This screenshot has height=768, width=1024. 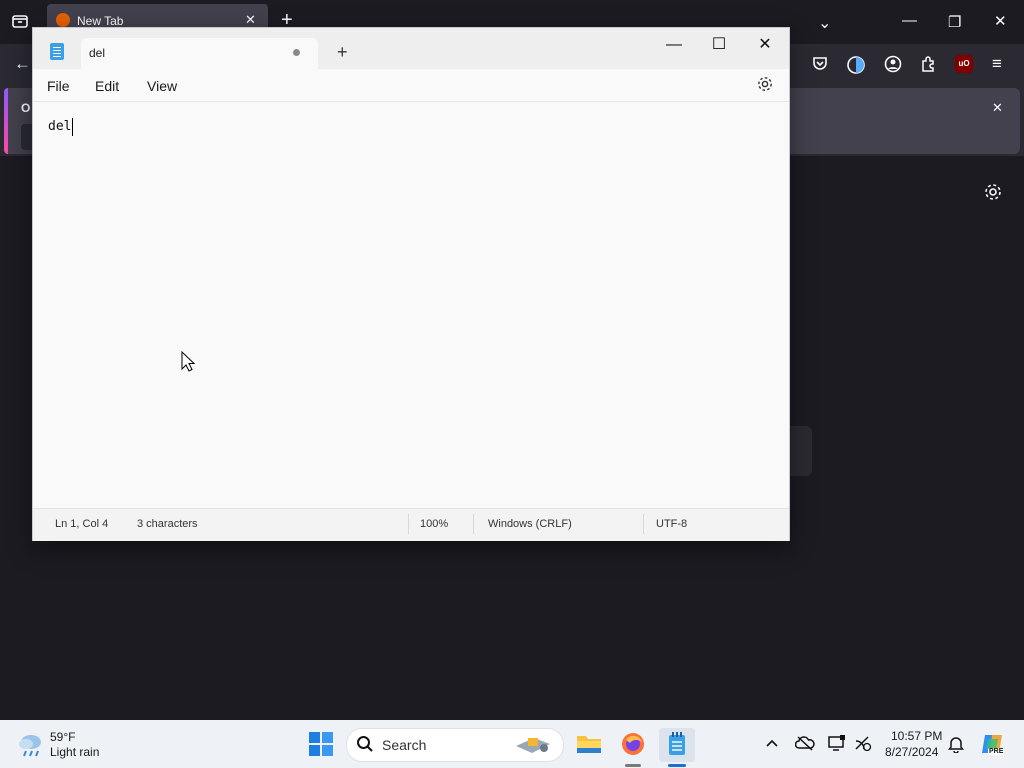 What do you see at coordinates (863, 745) in the screenshot?
I see `network-icon` at bounding box center [863, 745].